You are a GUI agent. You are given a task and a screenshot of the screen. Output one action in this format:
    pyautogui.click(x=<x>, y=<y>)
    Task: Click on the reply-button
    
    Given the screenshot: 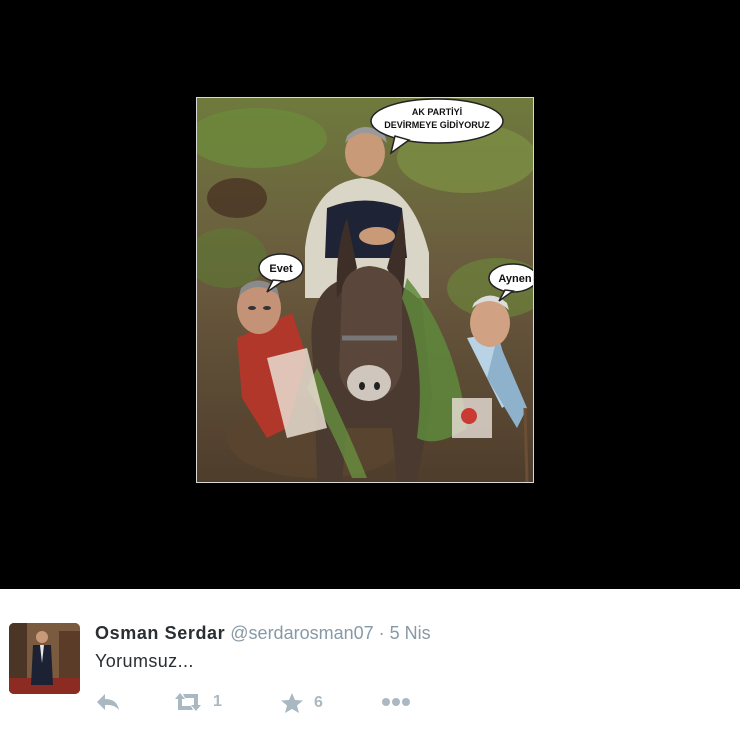 What is the action you would take?
    pyautogui.click(x=108, y=702)
    